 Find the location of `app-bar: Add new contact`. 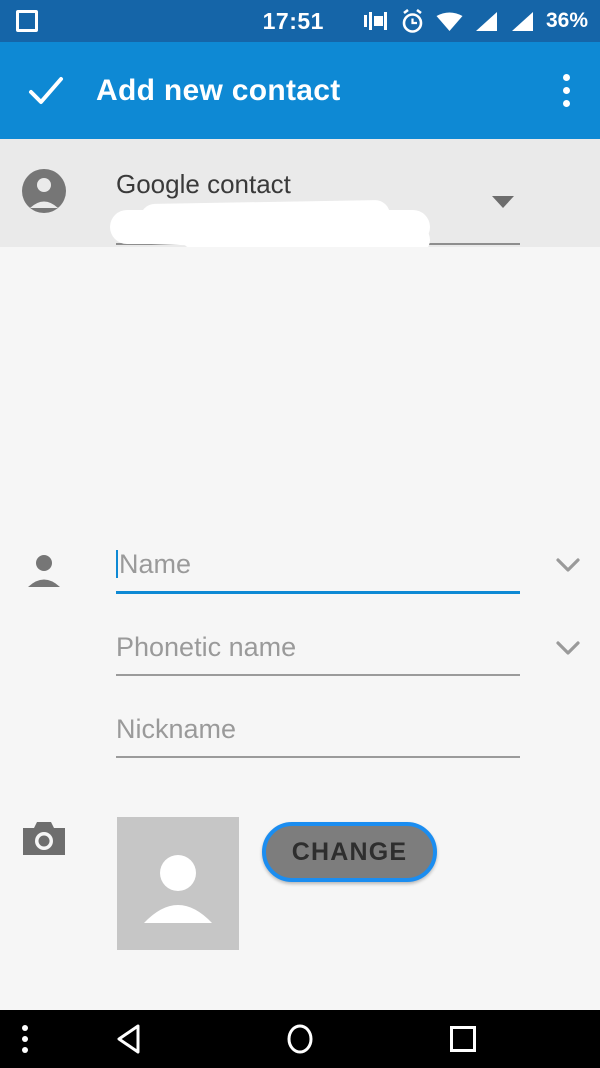

app-bar: Add new contact is located at coordinates (300, 90).